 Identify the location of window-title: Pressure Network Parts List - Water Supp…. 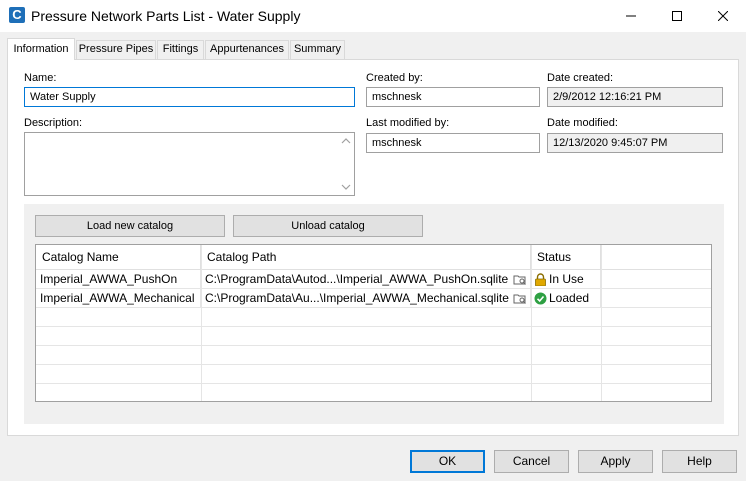
(166, 16).